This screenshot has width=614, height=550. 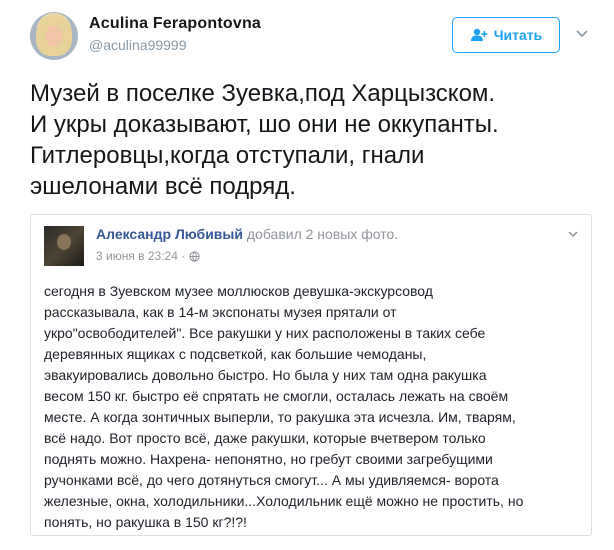 I want to click on add-user-icon, so click(x=479, y=35).